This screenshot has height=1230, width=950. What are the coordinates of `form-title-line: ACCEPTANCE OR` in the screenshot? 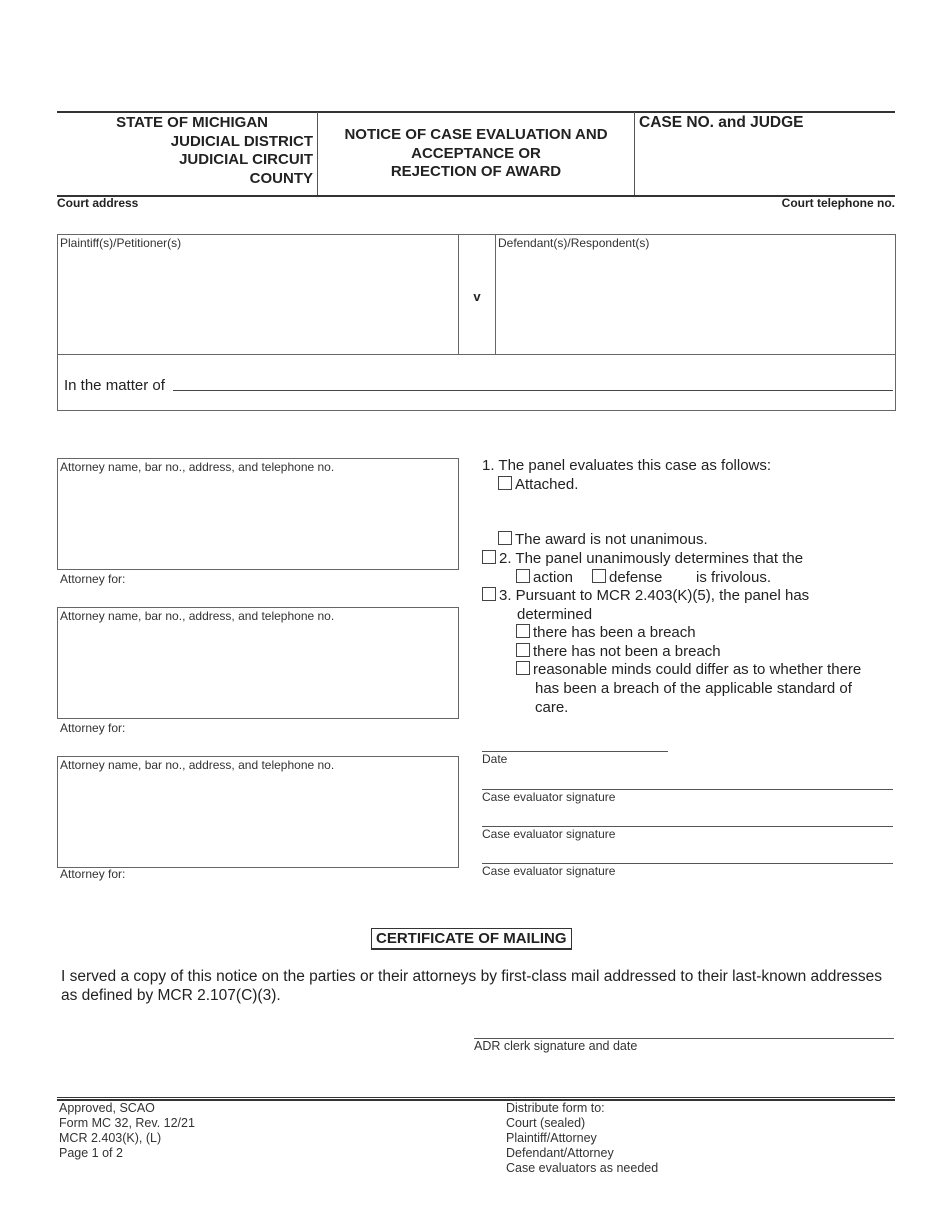 It's located at (476, 153).